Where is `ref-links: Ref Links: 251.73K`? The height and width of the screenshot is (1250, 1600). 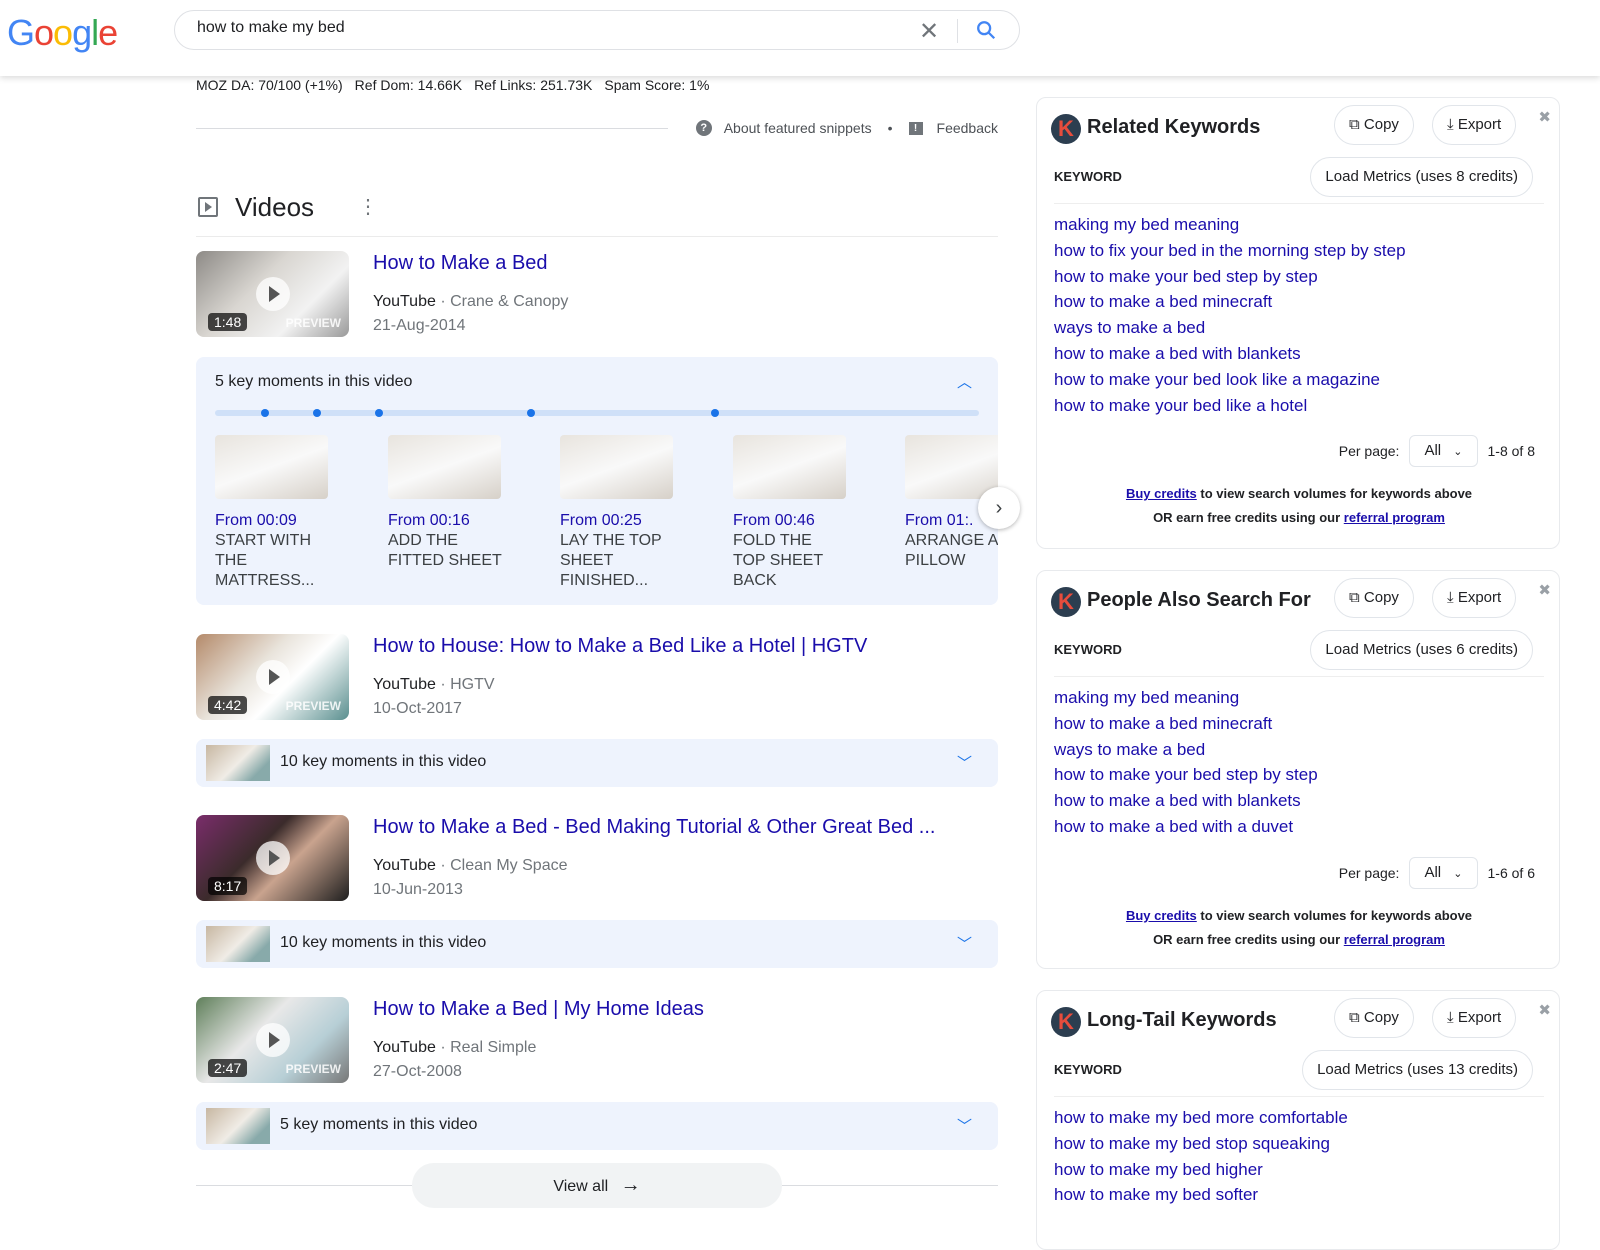 ref-links: Ref Links: 251.73K is located at coordinates (533, 85).